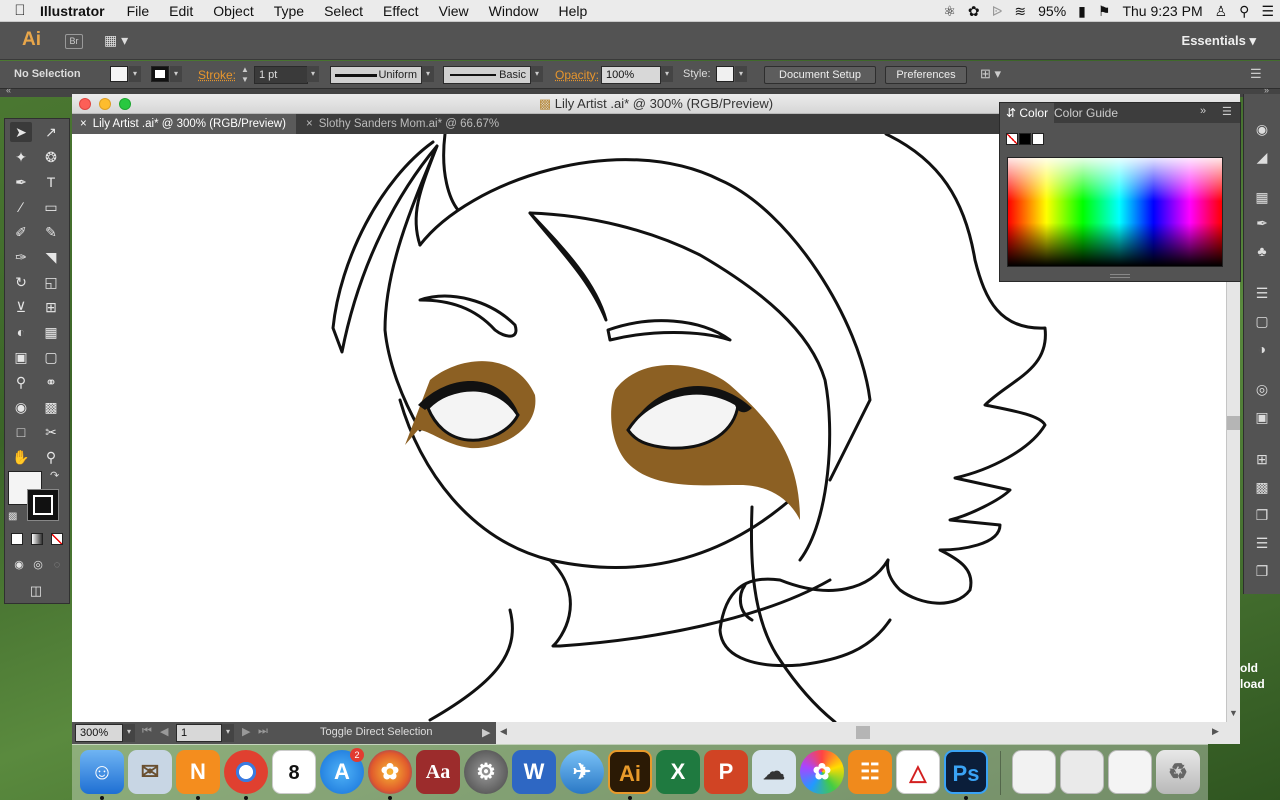  What do you see at coordinates (1262, 321) in the screenshot?
I see `gradient-panel-icon: ▢` at bounding box center [1262, 321].